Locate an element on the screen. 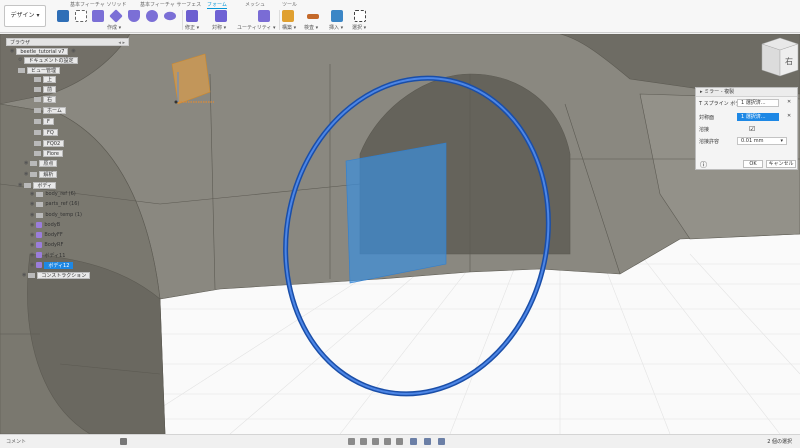 The image size is (800, 448). tab-form: フォーム is located at coordinates (217, 4).